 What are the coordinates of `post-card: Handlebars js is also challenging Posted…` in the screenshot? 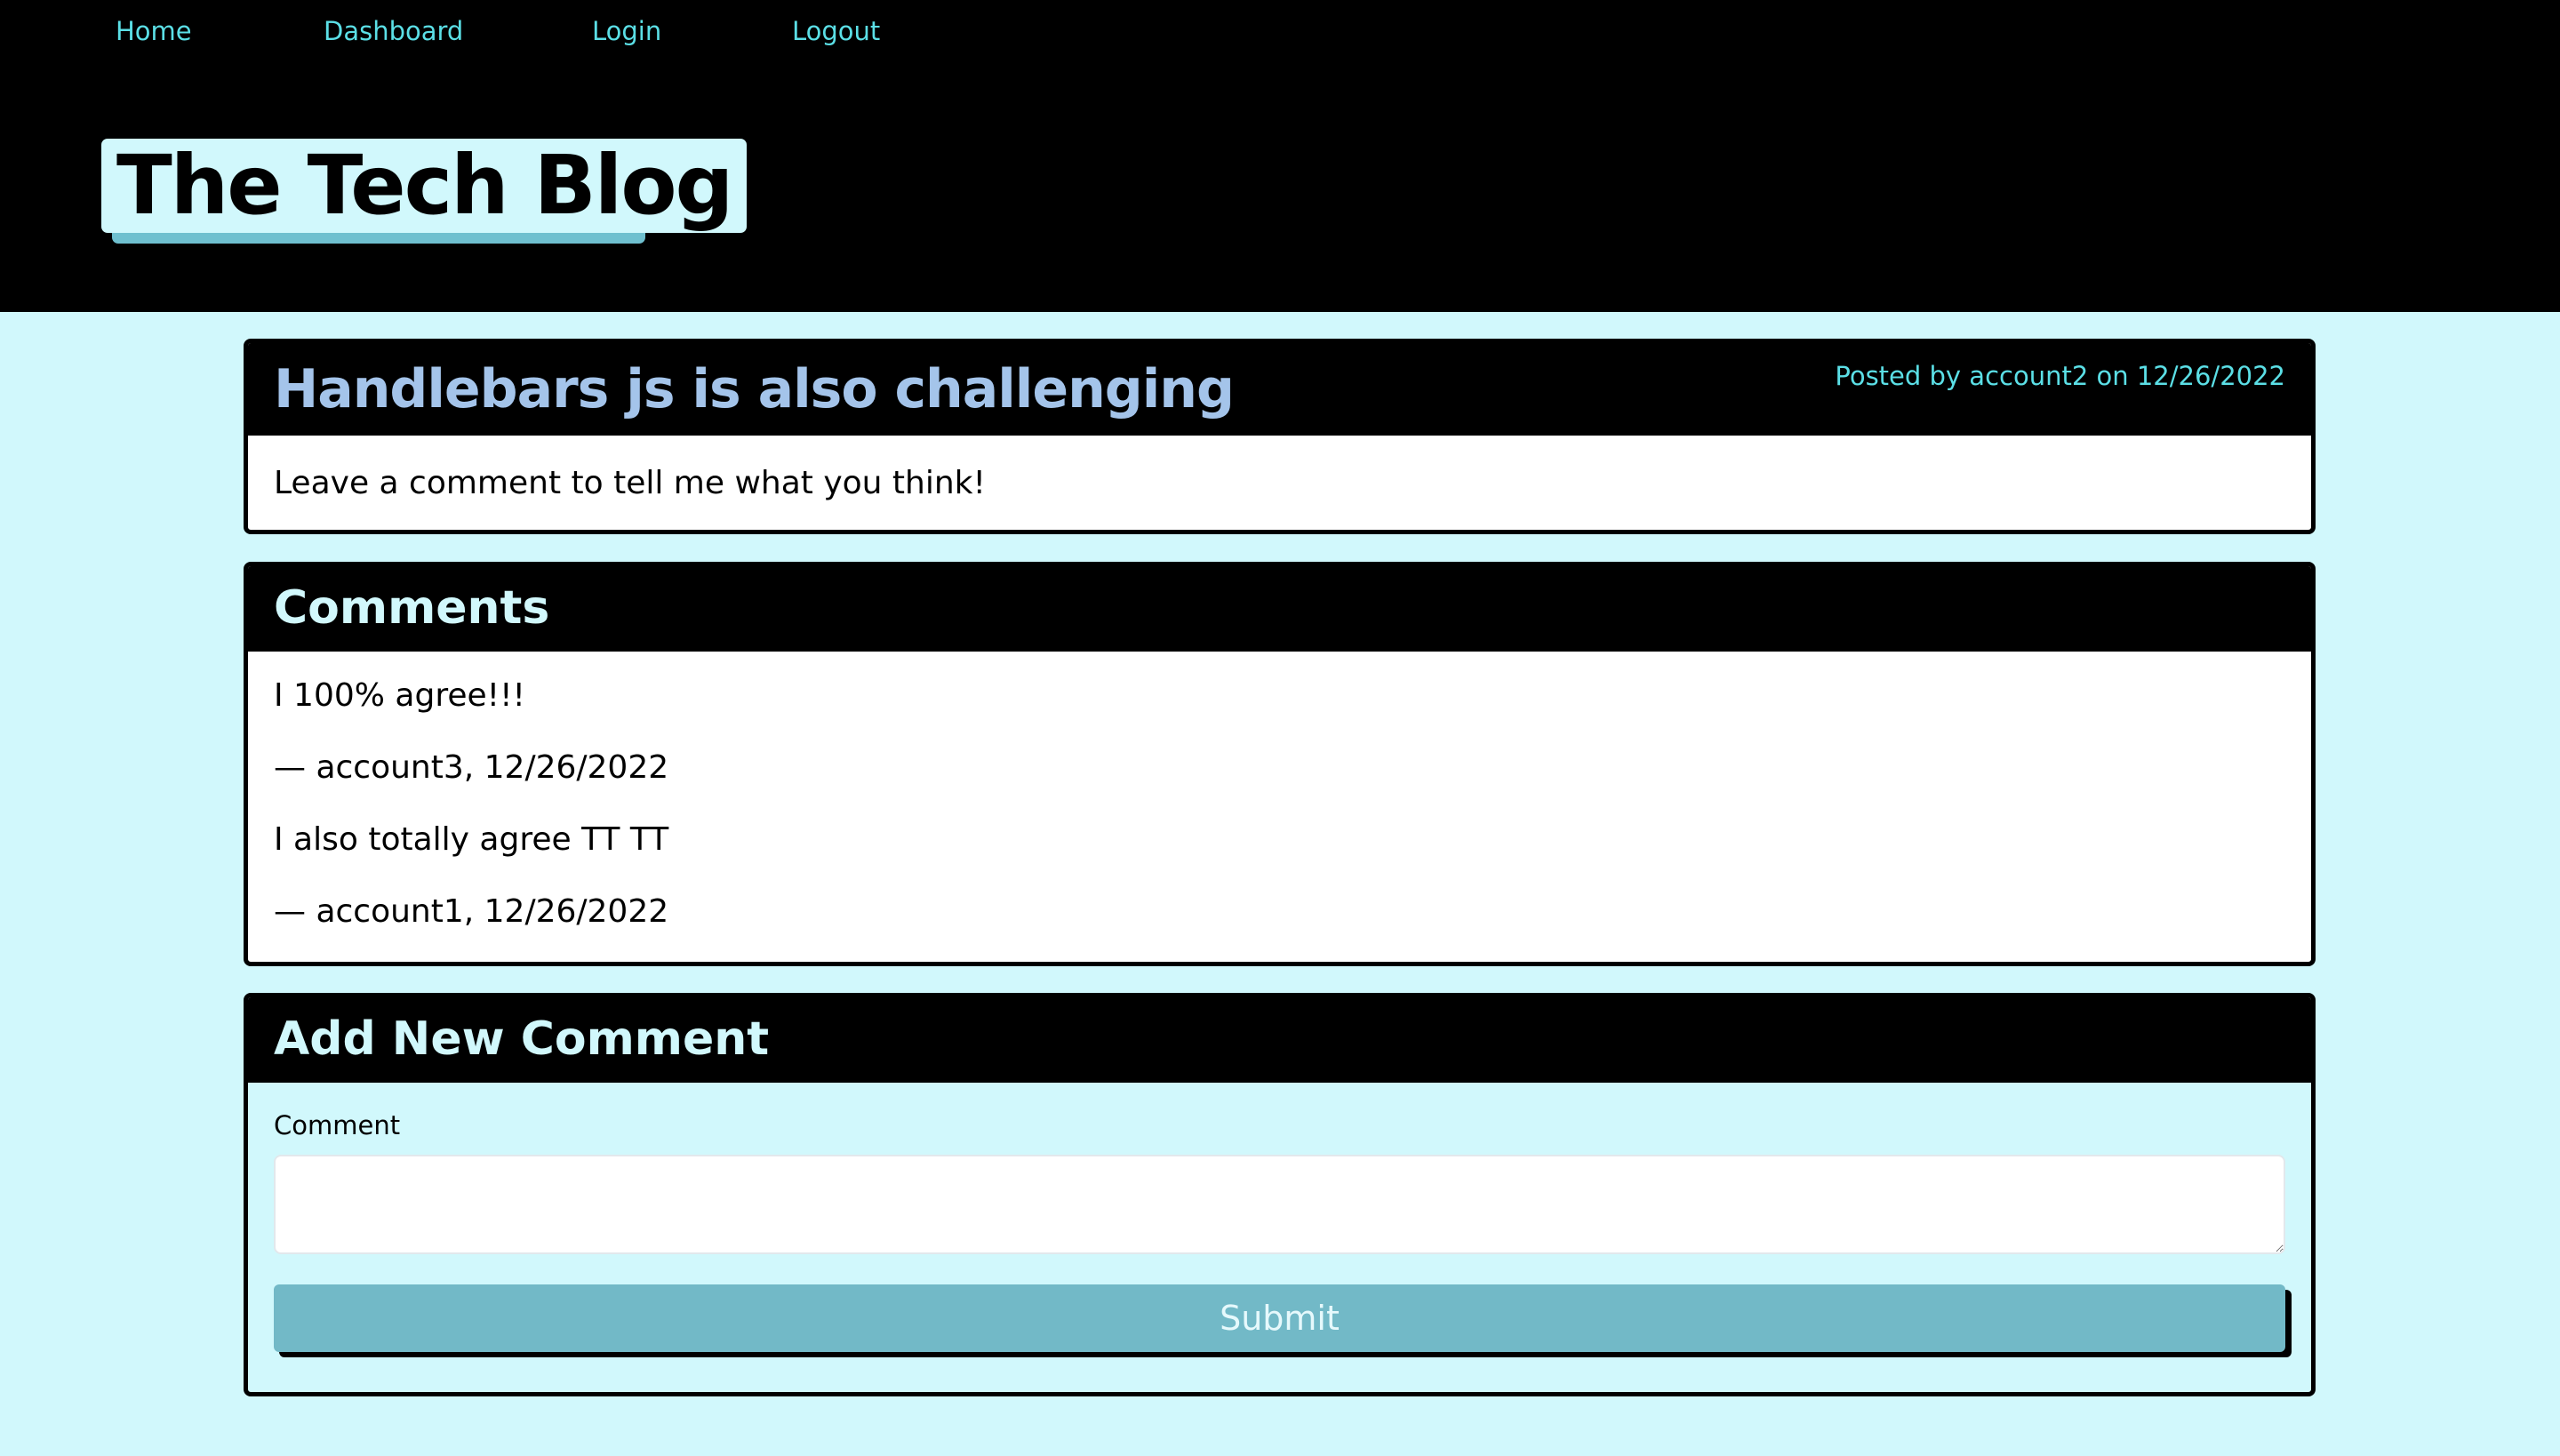 It's located at (1280, 436).